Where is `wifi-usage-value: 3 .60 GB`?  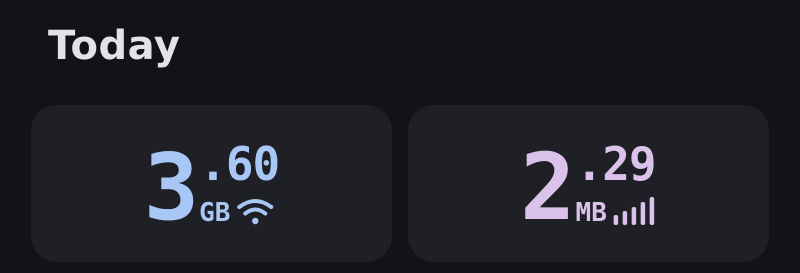 wifi-usage-value: 3 .60 GB is located at coordinates (211, 187).